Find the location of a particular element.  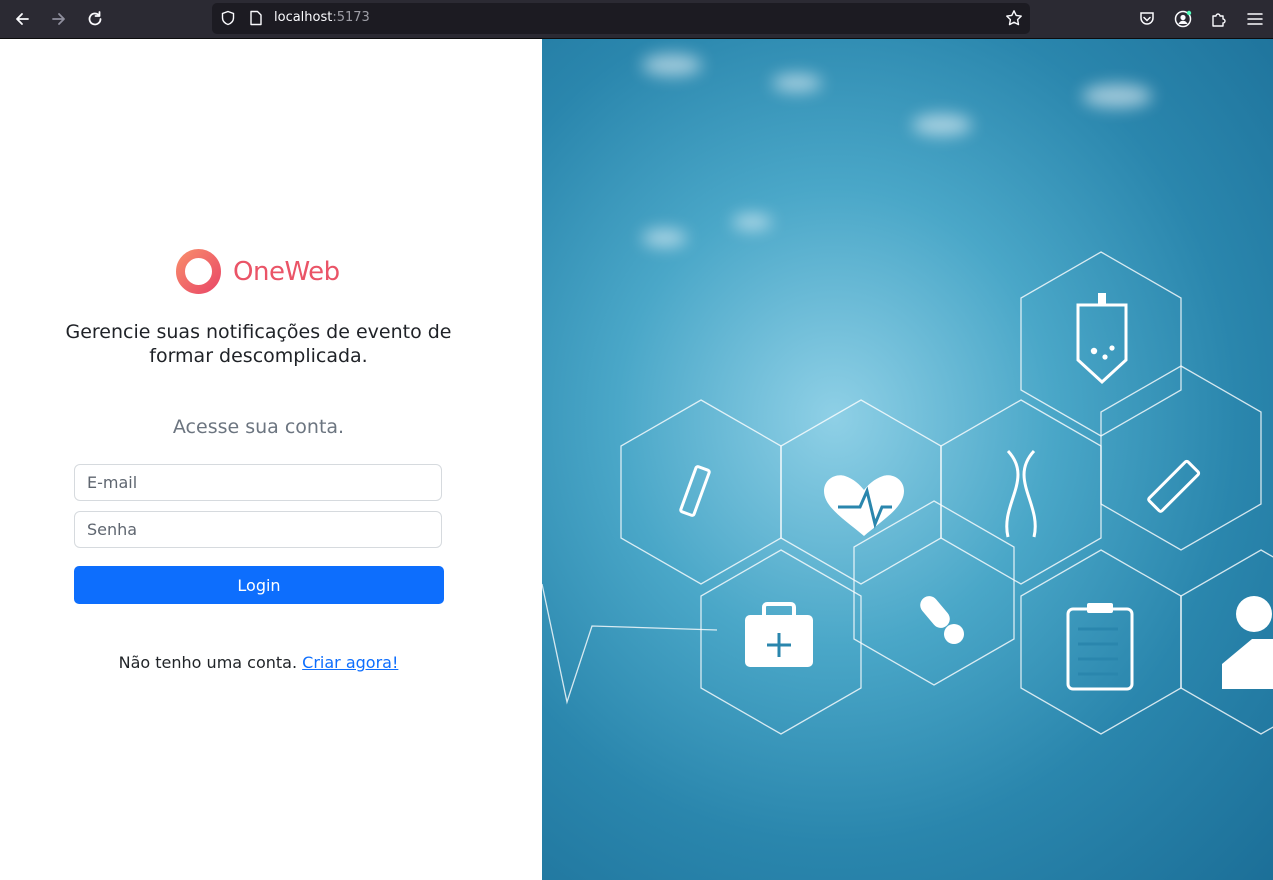

url-text: localhost:5173 is located at coordinates (322, 17).